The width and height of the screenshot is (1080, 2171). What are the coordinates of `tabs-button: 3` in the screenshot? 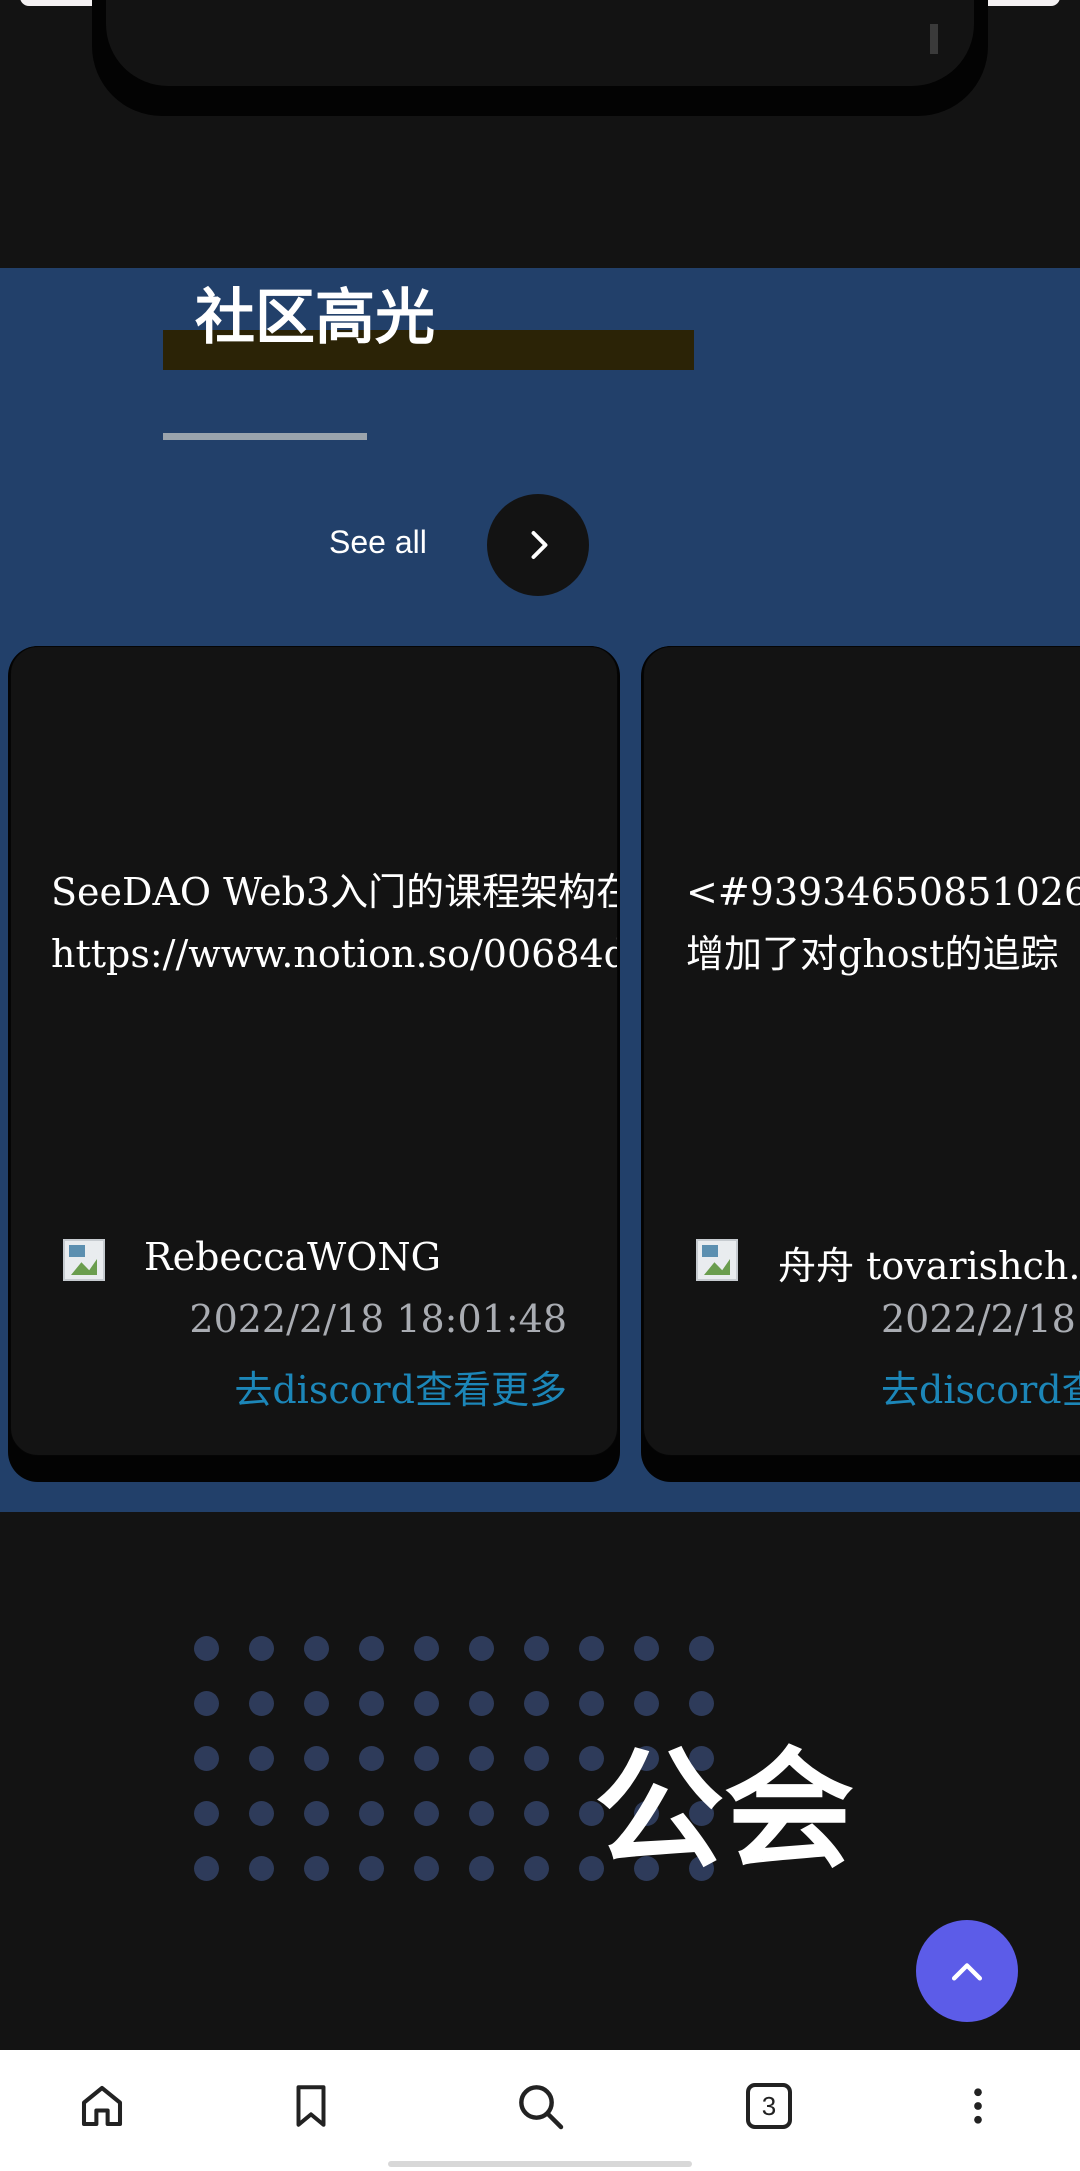 It's located at (769, 2106).